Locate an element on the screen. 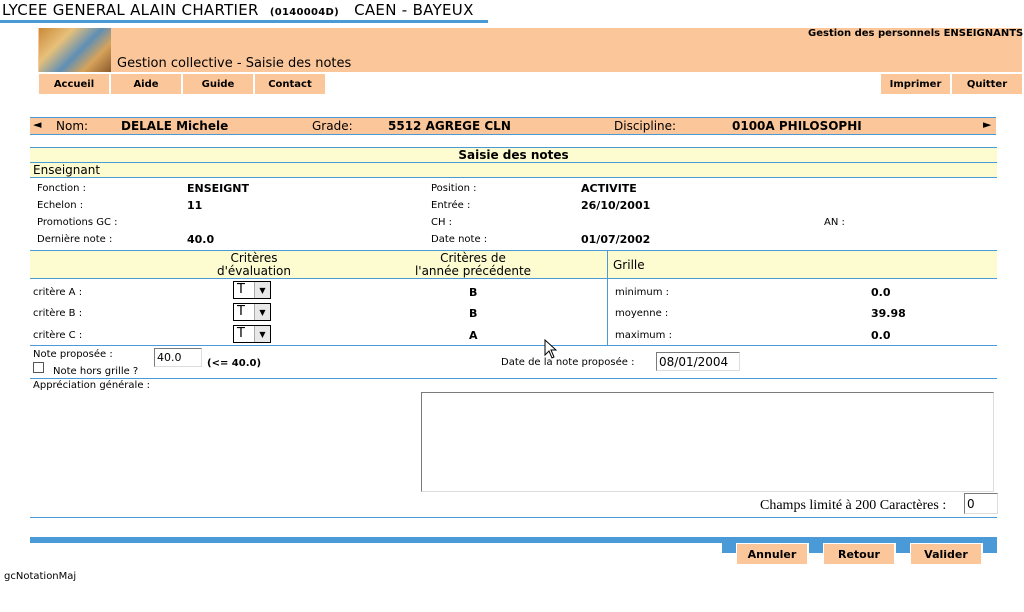 The height and width of the screenshot is (612, 1024). grille-minimum-label: minimum : is located at coordinates (642, 292).